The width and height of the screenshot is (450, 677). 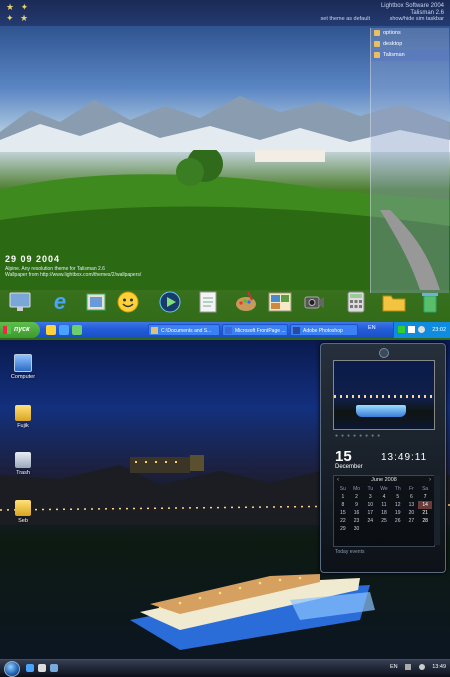 I want to click on stars-logo-icon: ★ ✦ ✦ ★, so click(x=18, y=12).